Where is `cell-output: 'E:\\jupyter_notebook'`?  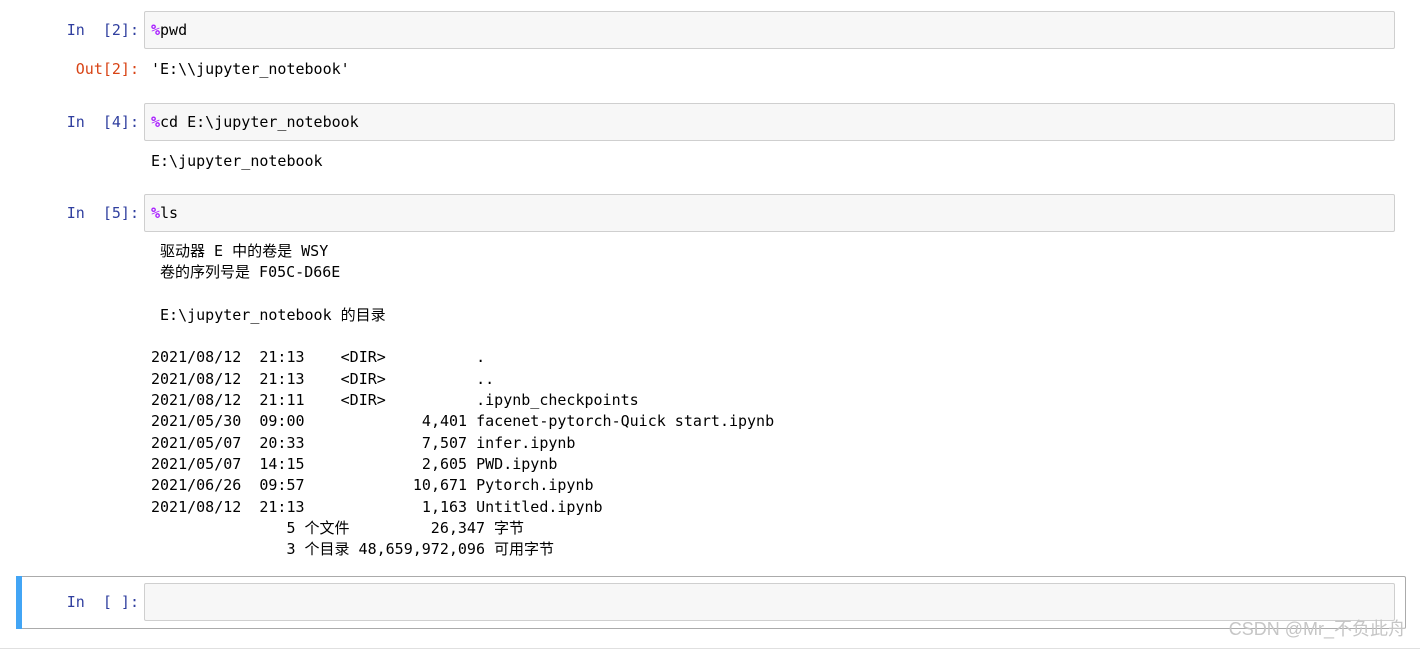 cell-output: 'E:\\jupyter_notebook' is located at coordinates (250, 69).